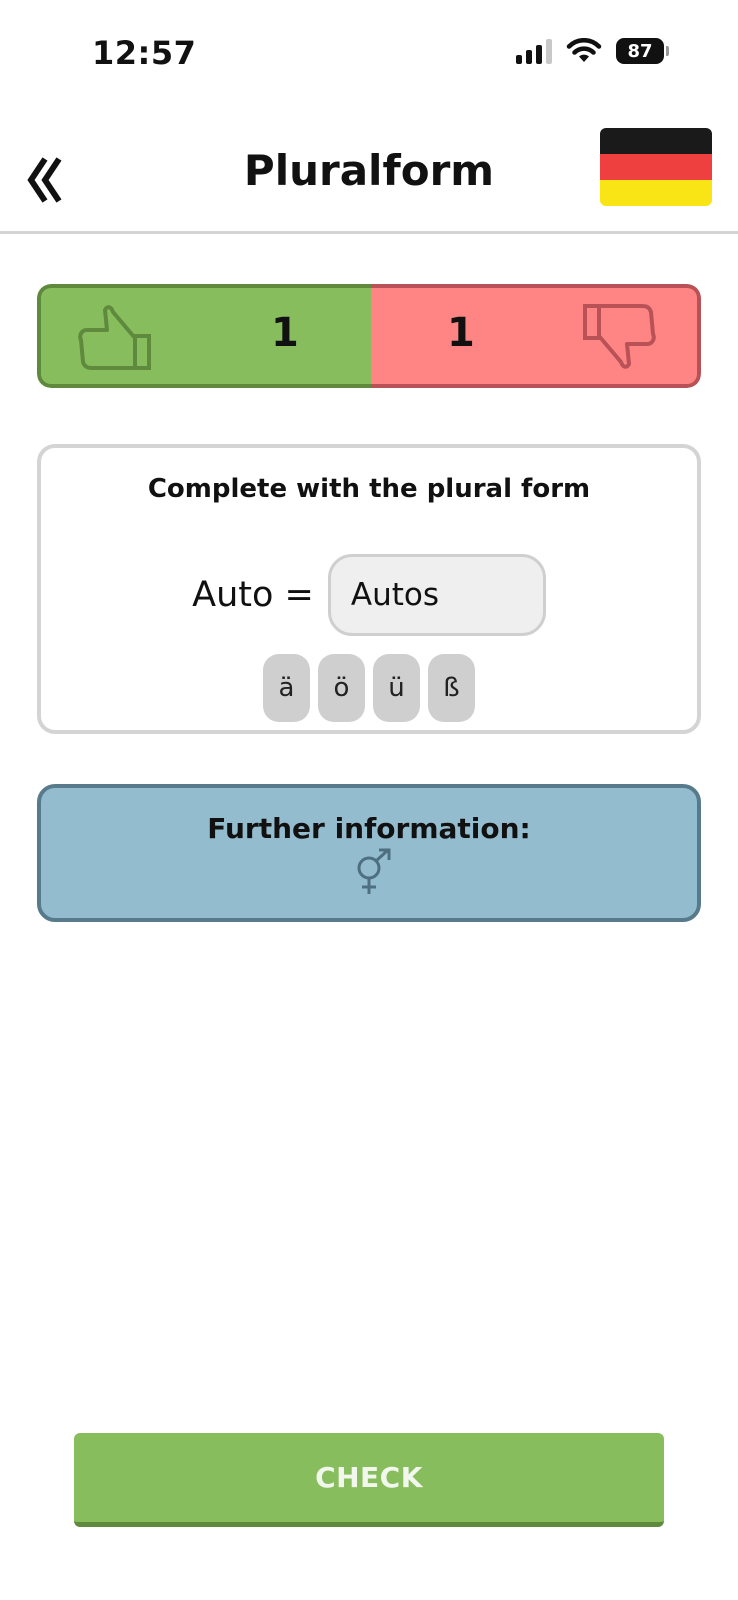 The height and width of the screenshot is (1600, 738). What do you see at coordinates (341, 688) in the screenshot?
I see `key-o-umlaut: ö` at bounding box center [341, 688].